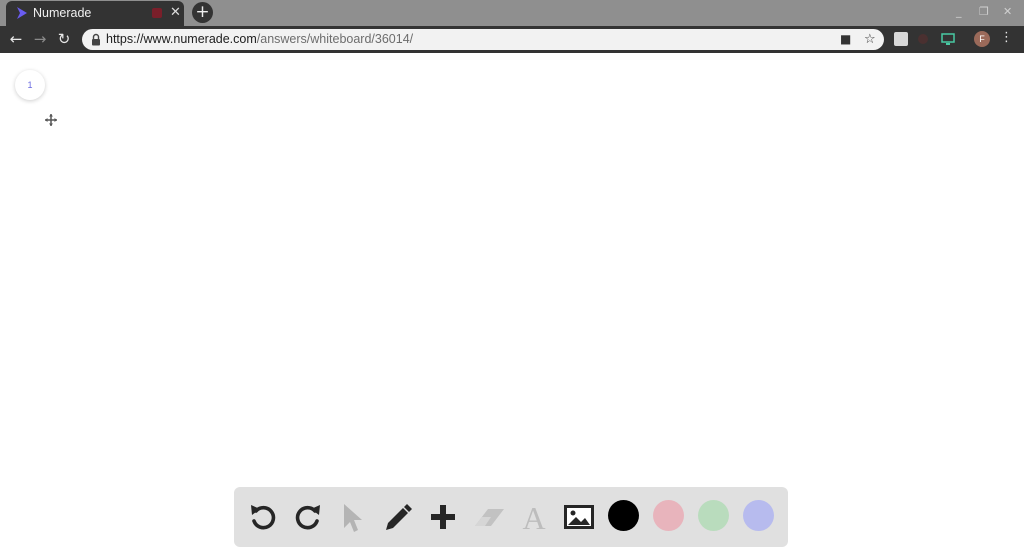 The width and height of the screenshot is (1024, 554). What do you see at coordinates (579, 517) in the screenshot?
I see `image-icon` at bounding box center [579, 517].